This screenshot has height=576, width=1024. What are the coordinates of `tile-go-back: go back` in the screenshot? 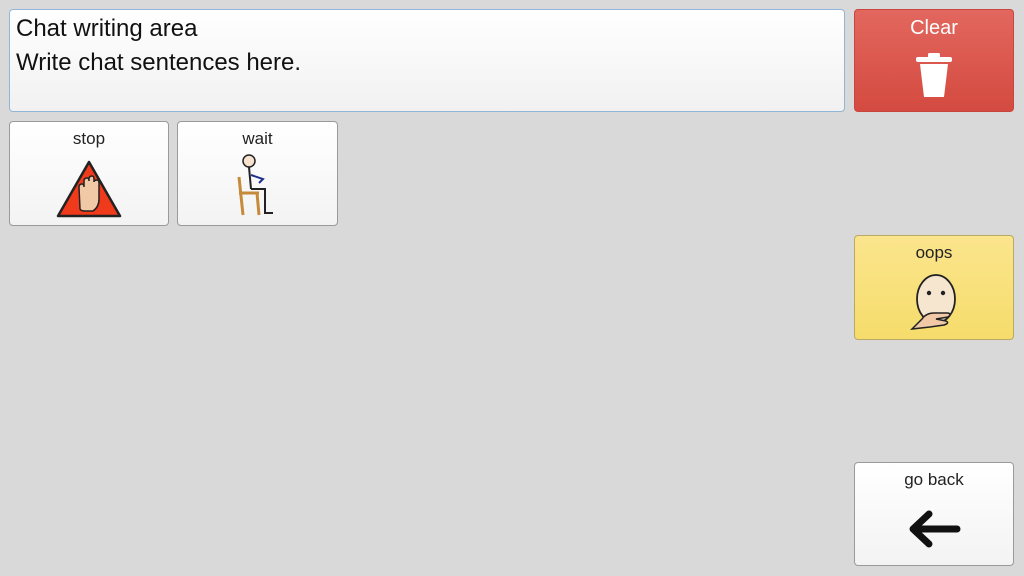 It's located at (934, 514).